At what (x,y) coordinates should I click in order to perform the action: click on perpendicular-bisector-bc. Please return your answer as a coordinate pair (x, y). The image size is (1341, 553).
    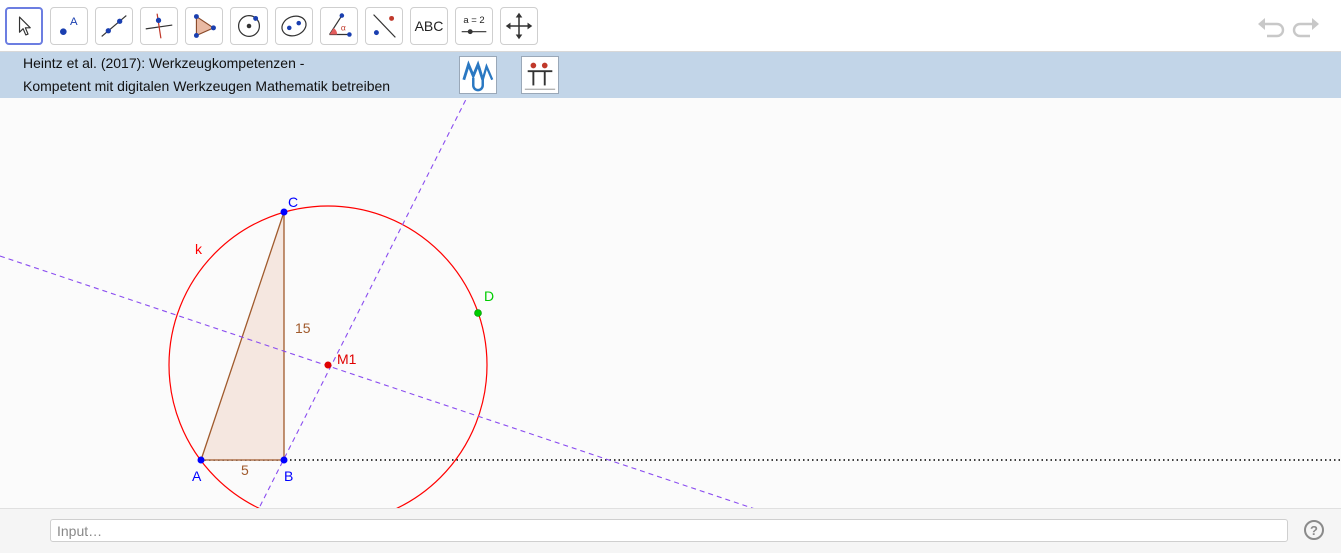
    Looking at the image, I should click on (371, 280).